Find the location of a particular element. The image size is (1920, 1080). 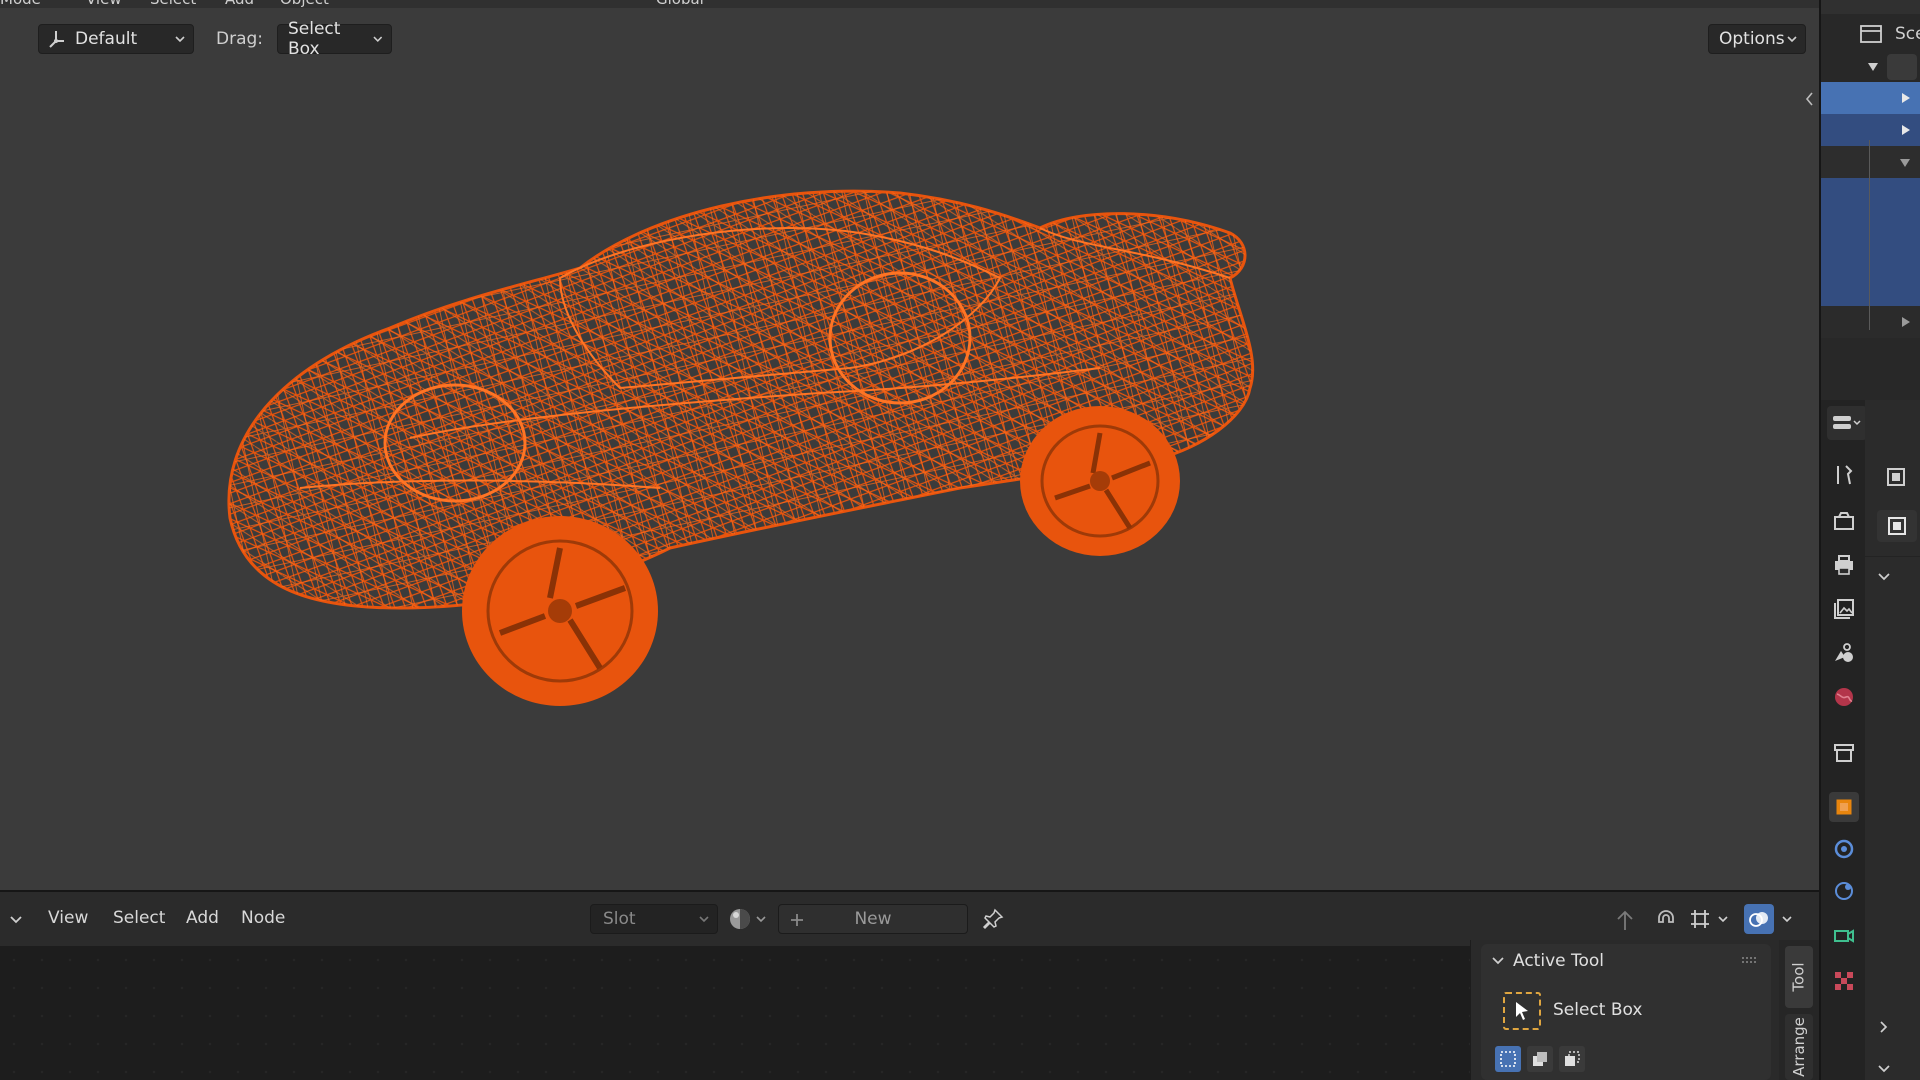

snapping-dropdown is located at coordinates (1712, 919).